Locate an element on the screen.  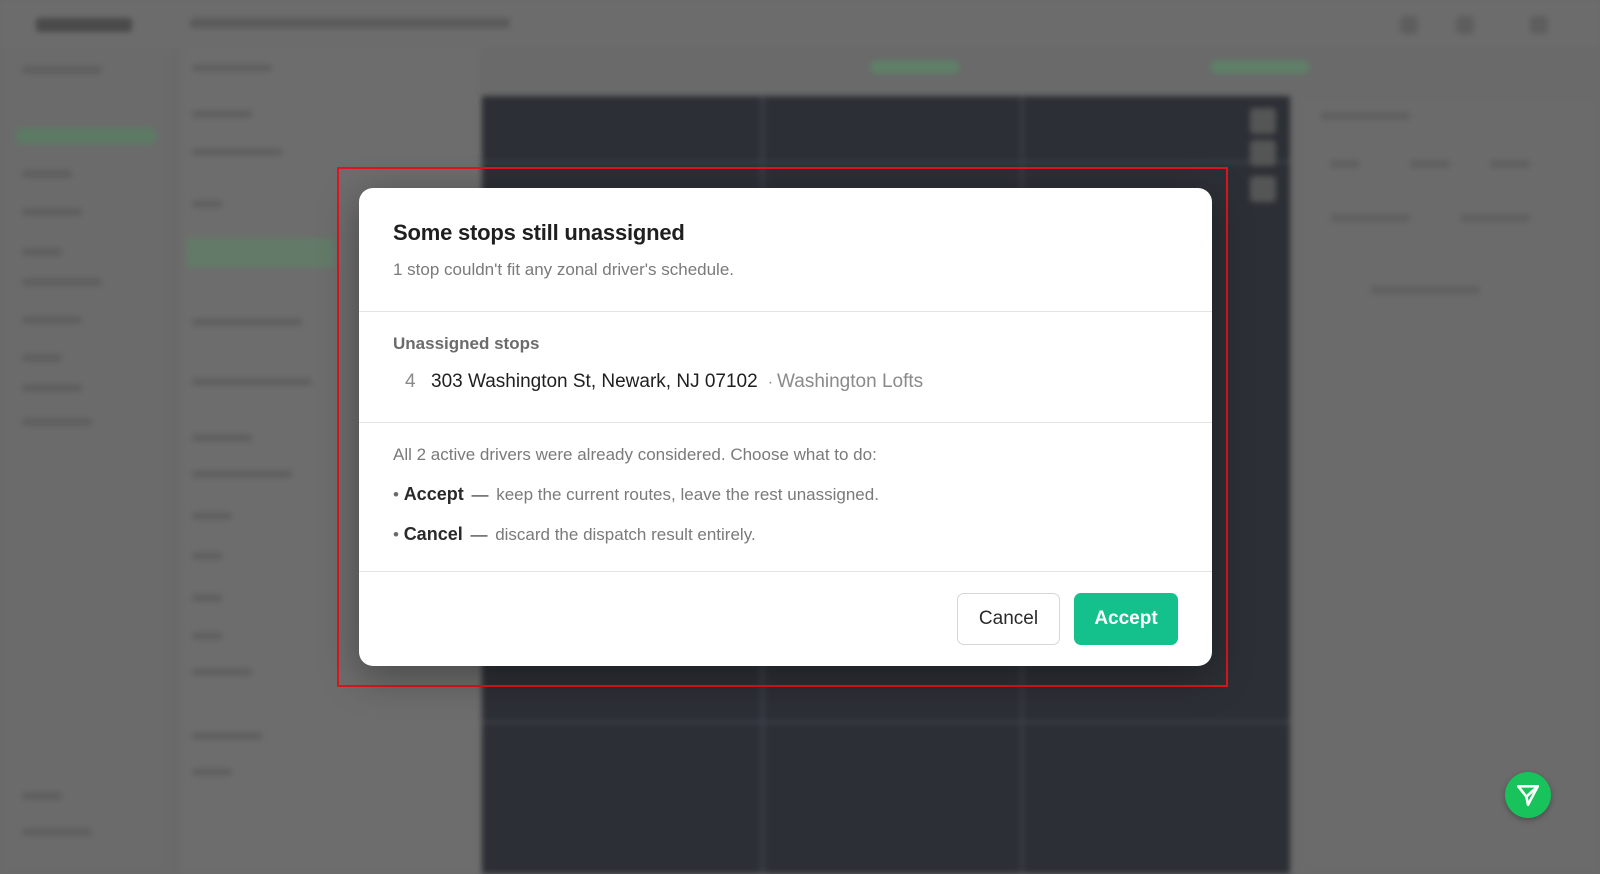
send-button is located at coordinates (1528, 795).